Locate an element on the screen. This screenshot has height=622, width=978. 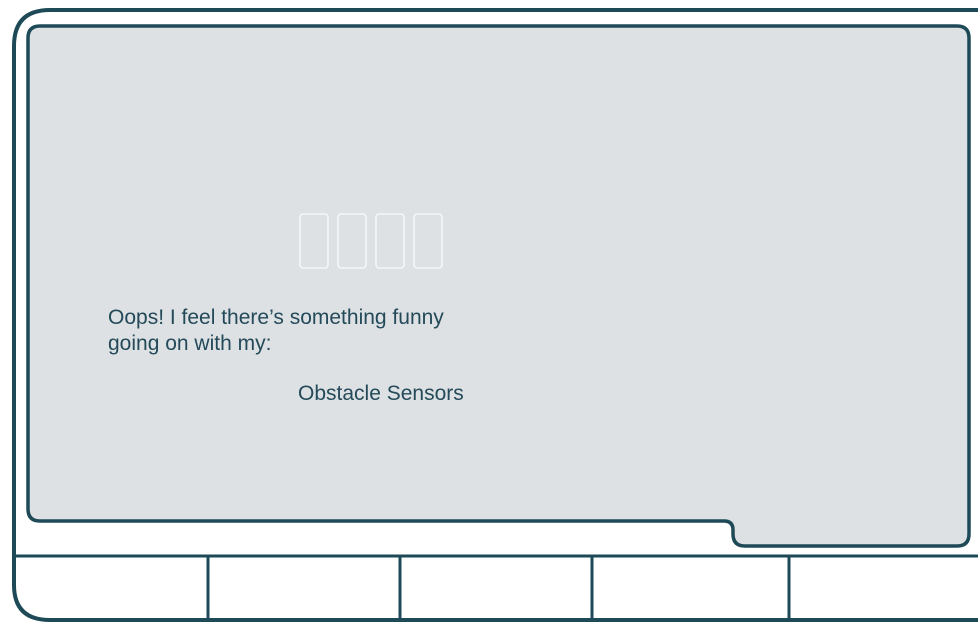
error-message-line-1: Oops! I feel there’s something funny is located at coordinates (276, 317).